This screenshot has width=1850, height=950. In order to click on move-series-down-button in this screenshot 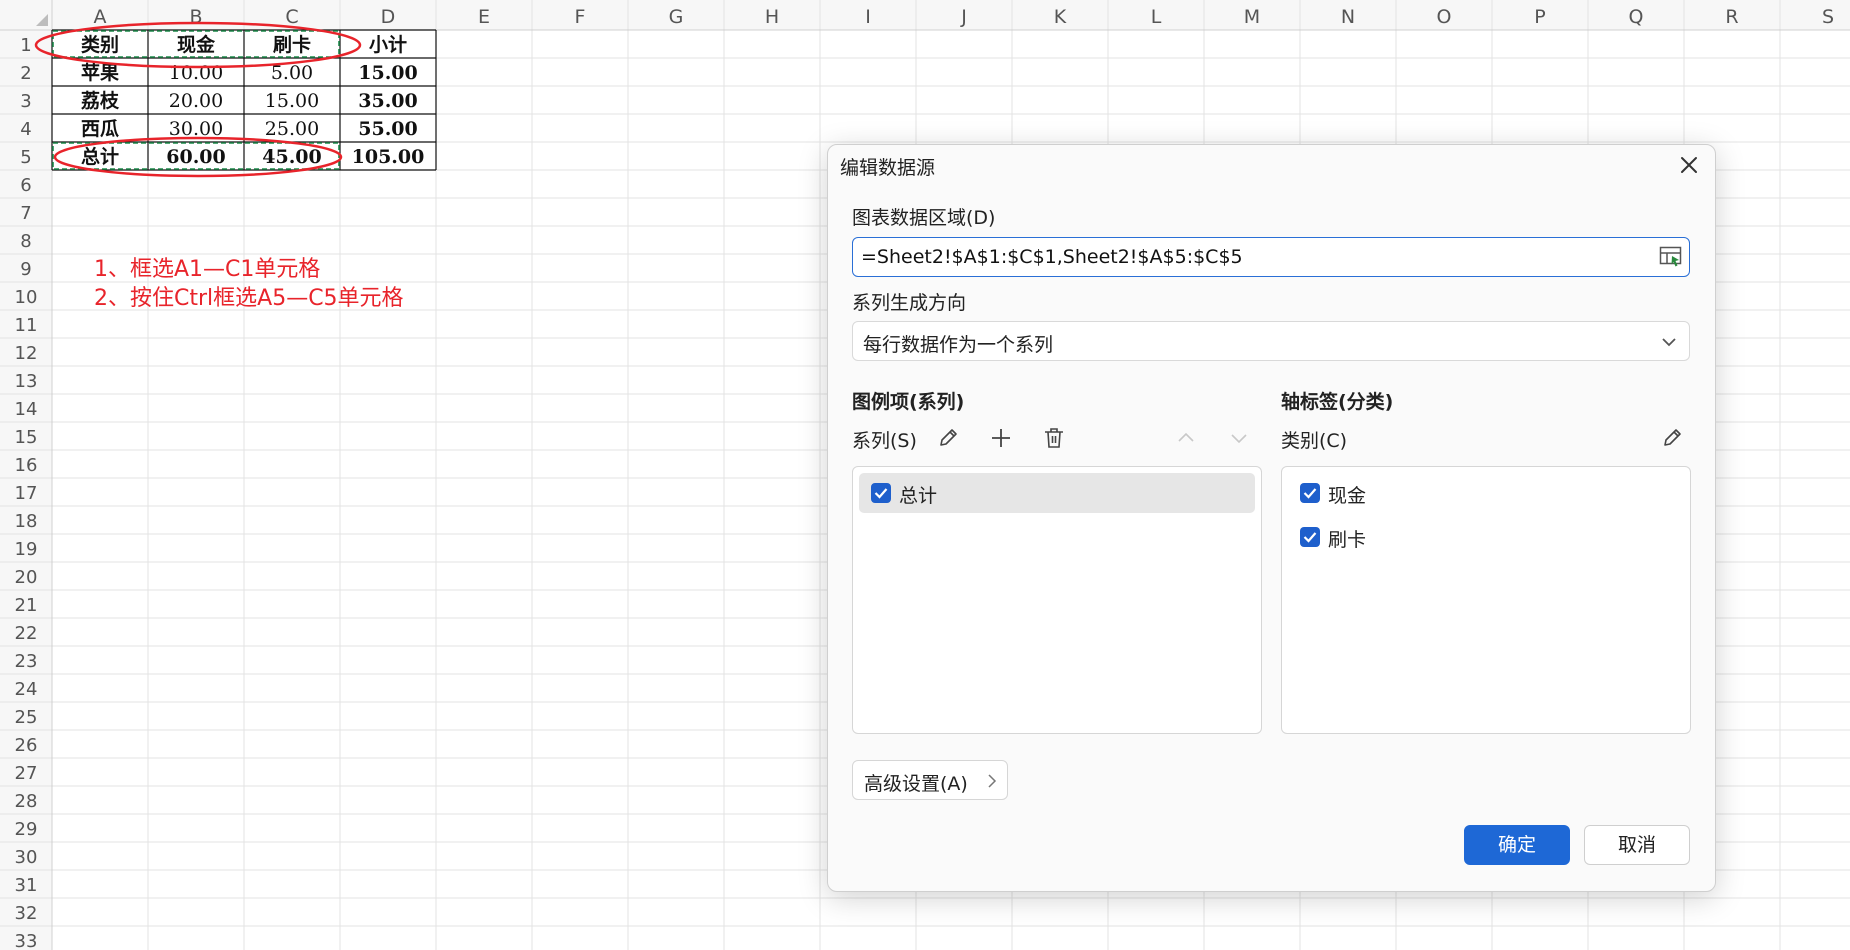, I will do `click(1239, 438)`.